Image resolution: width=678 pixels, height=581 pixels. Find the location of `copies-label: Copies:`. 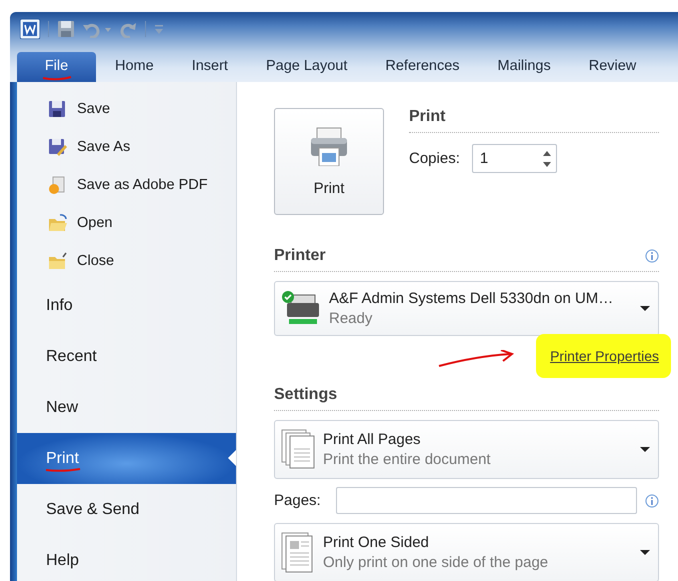

copies-label: Copies: is located at coordinates (434, 158).